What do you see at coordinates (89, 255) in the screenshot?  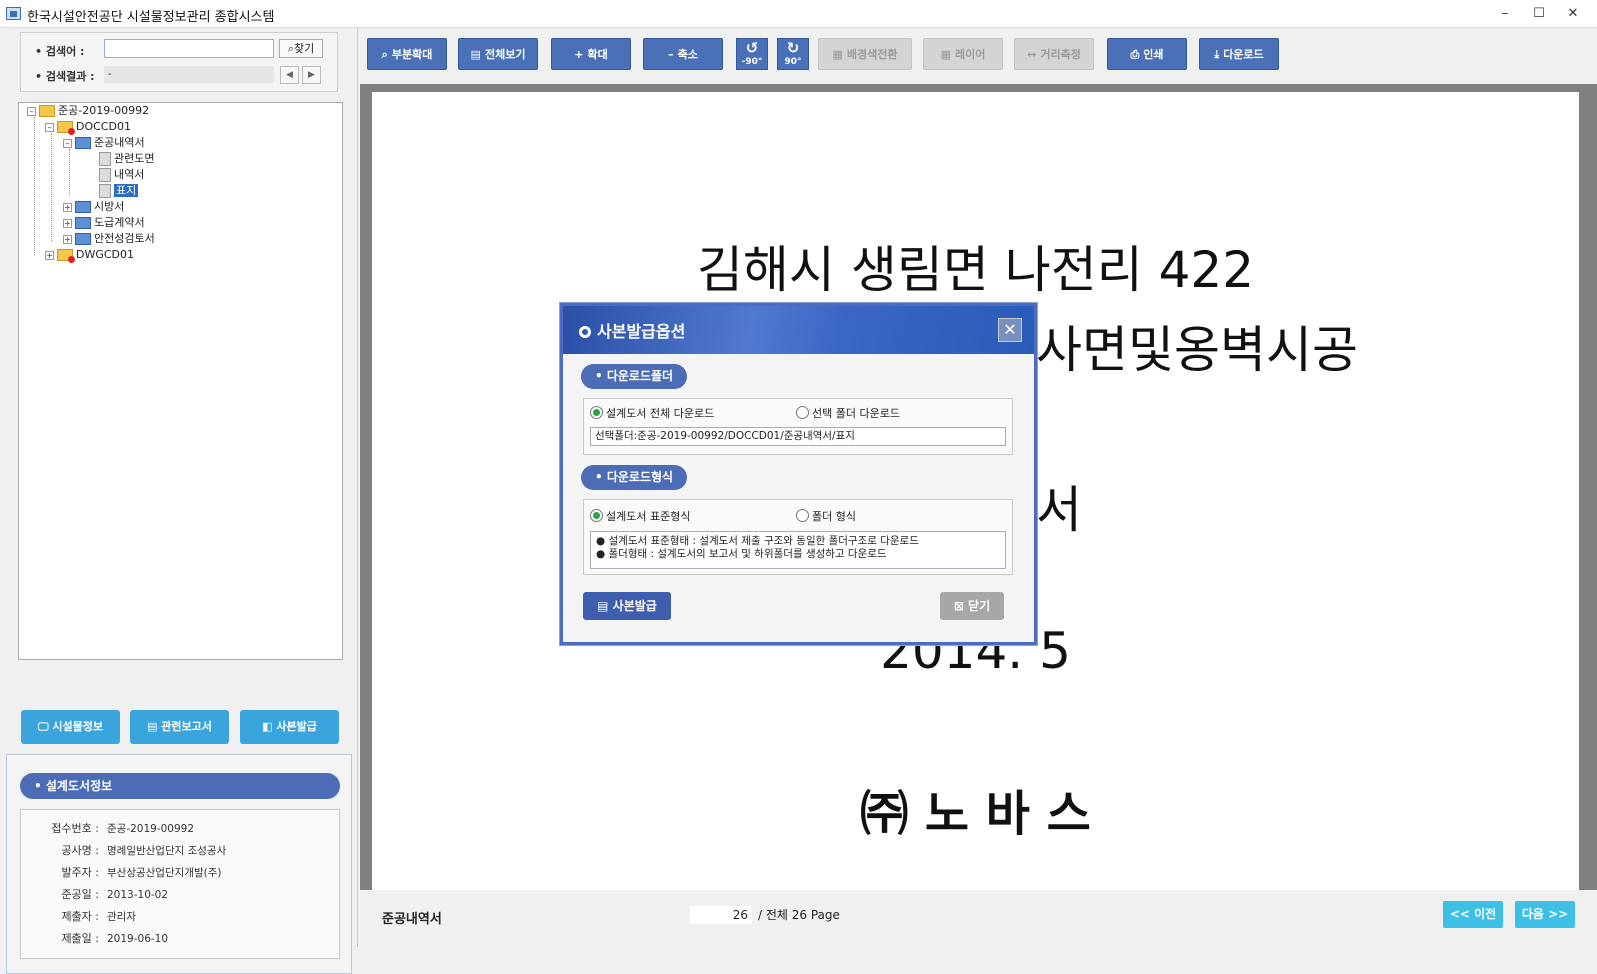 I see `tree-node-dwgcd01: + DWGCD01` at bounding box center [89, 255].